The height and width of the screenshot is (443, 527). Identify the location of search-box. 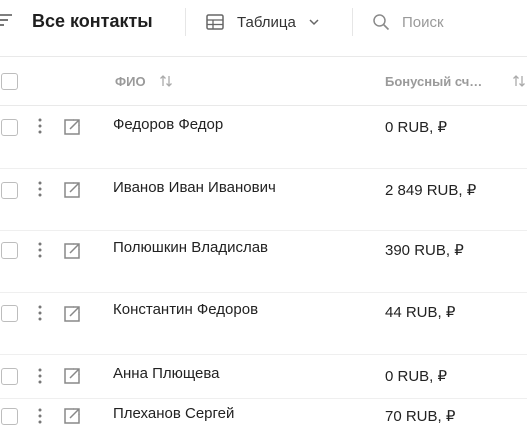
(447, 22).